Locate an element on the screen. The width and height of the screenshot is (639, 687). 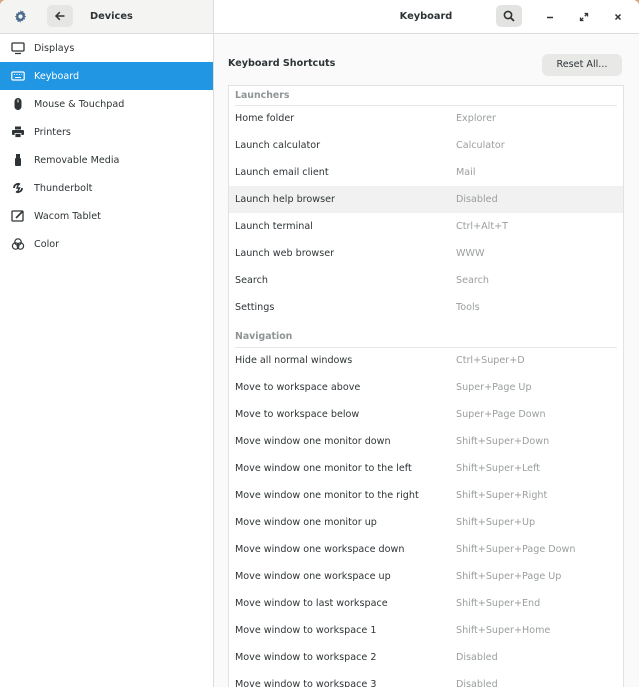
sidebar-item-mouse-touchpad: Mouse & Touchpad is located at coordinates (106, 104).